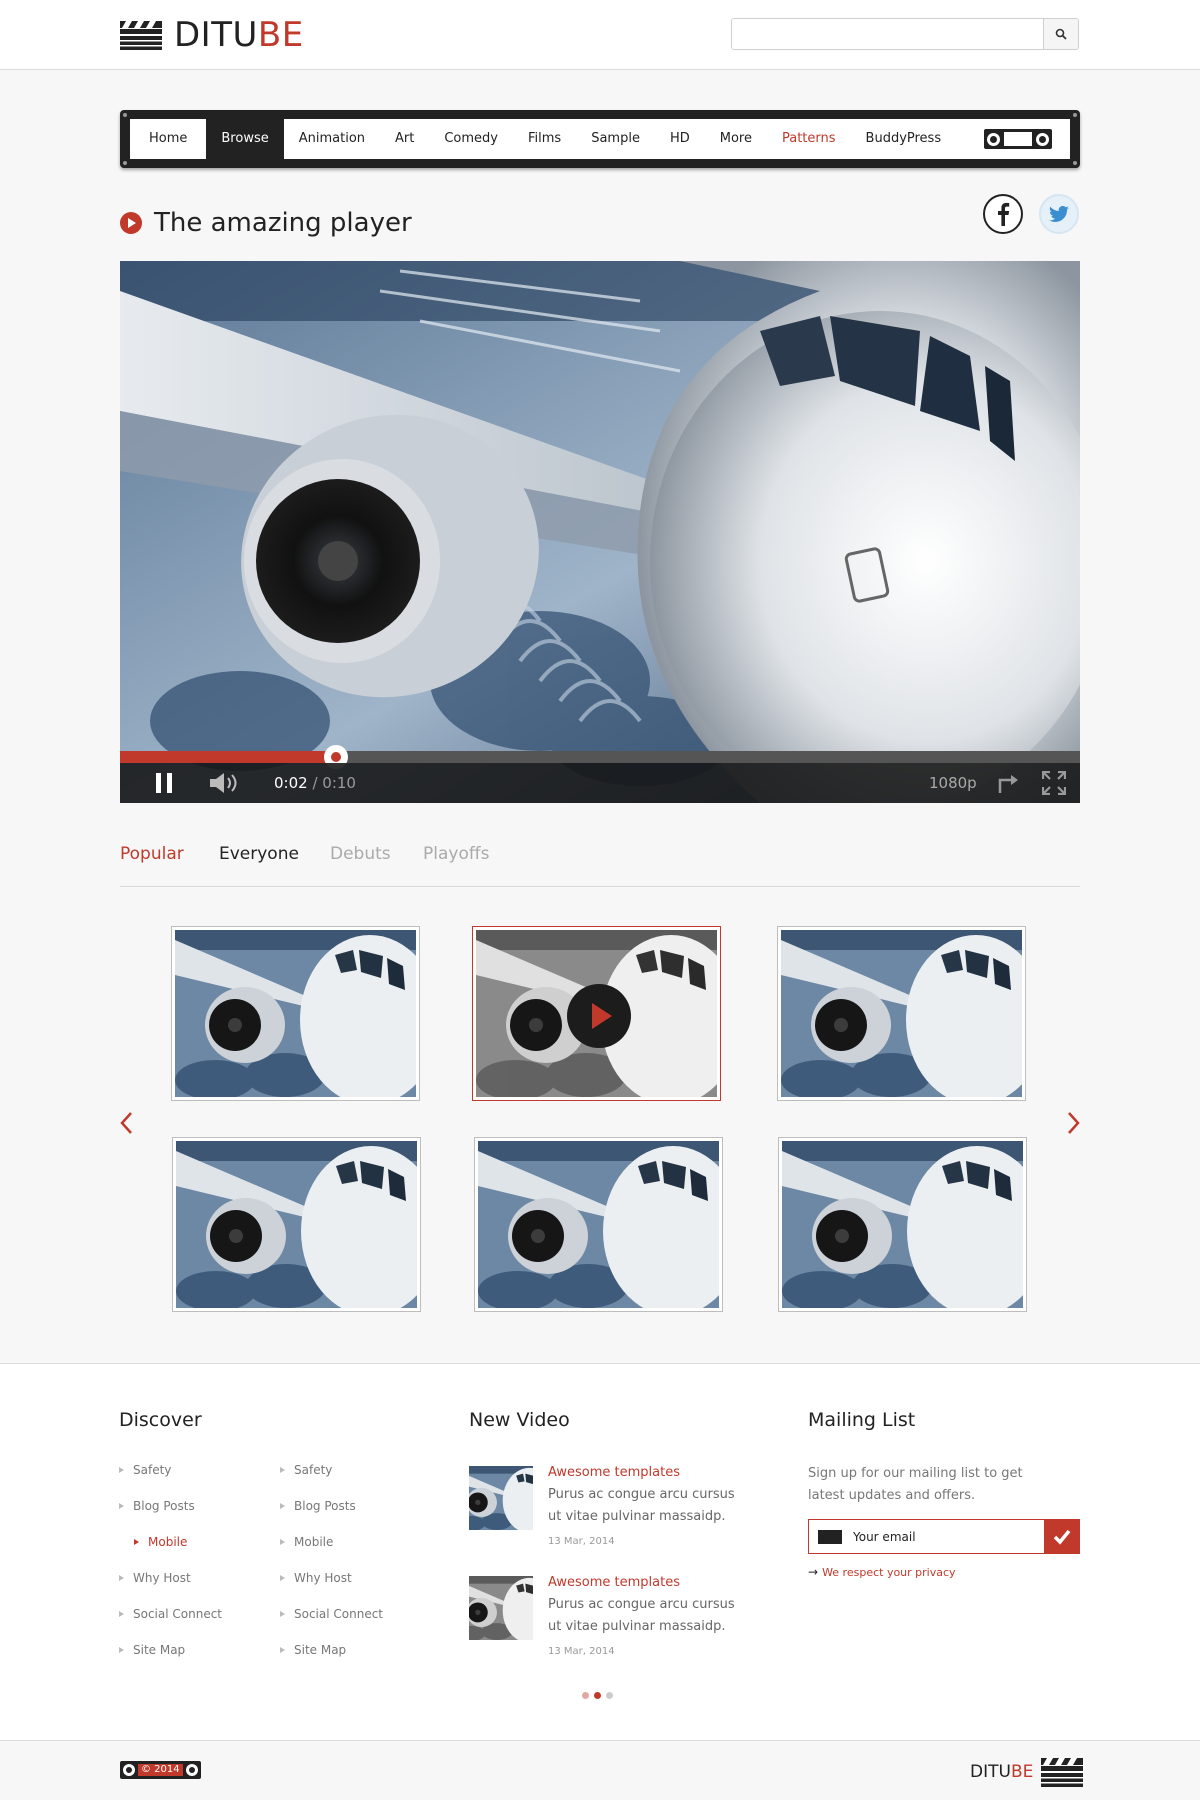  I want to click on carousel-dot-active, so click(597, 1695).